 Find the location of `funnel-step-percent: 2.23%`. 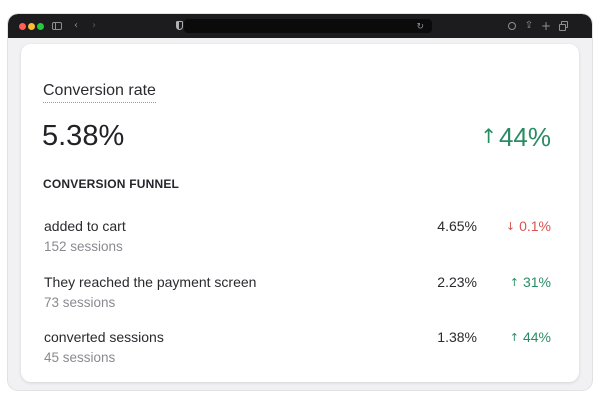

funnel-step-percent: 2.23% is located at coordinates (457, 282).